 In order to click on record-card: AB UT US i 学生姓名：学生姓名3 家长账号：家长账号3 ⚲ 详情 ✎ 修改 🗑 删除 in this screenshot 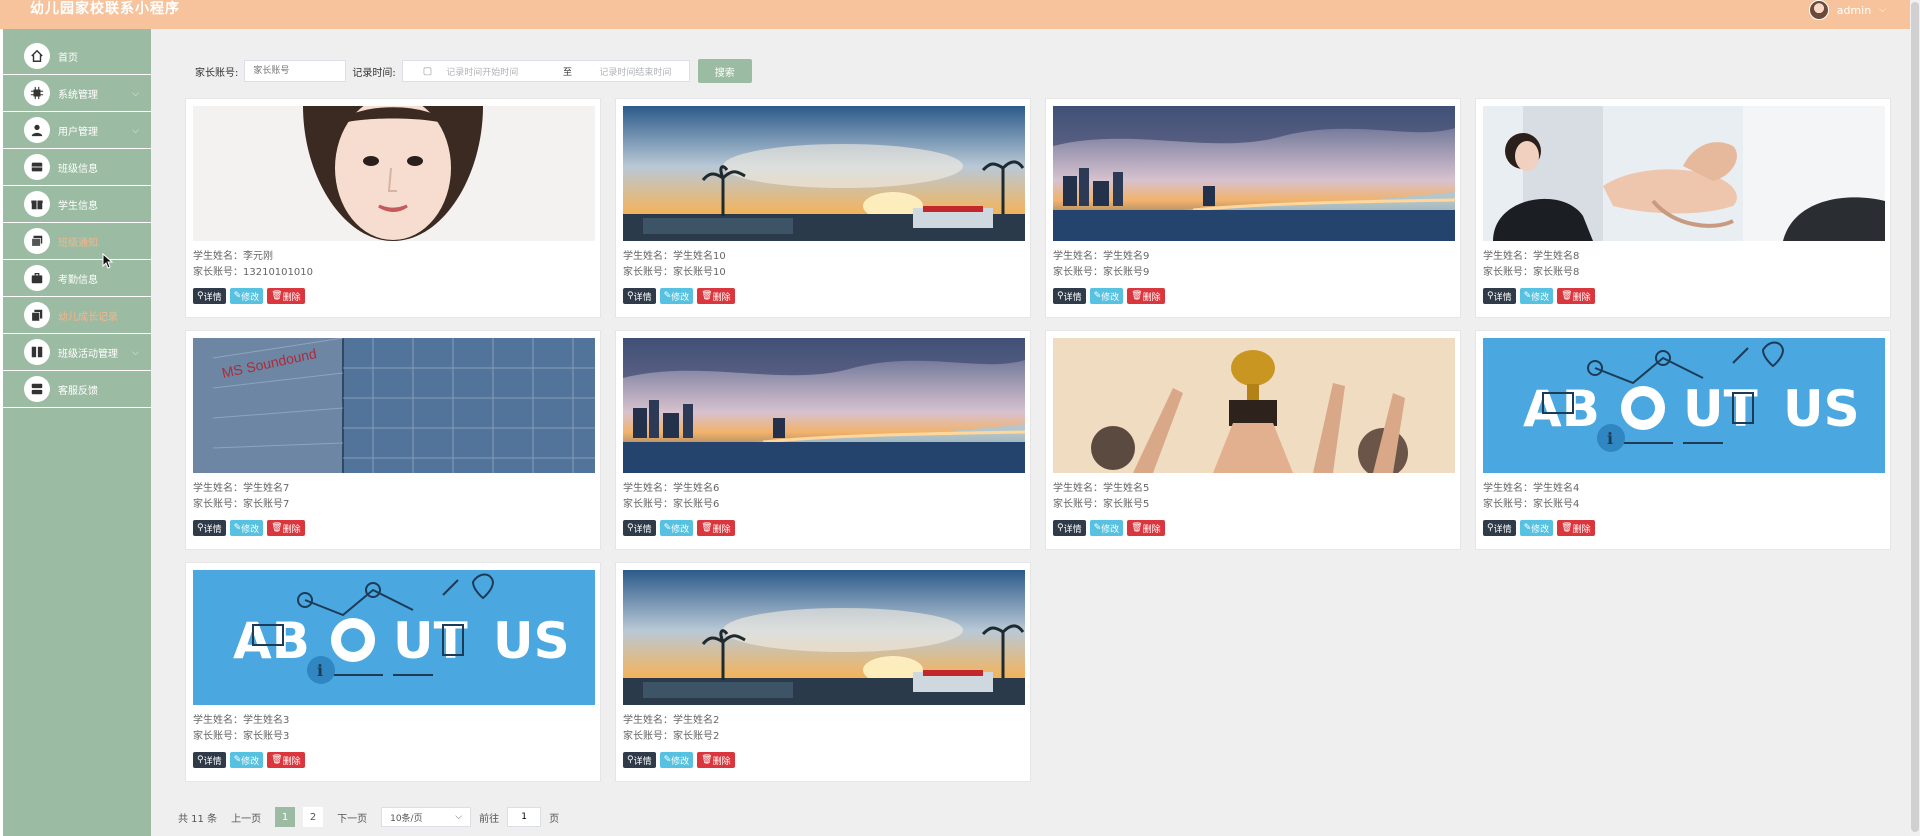, I will do `click(393, 672)`.